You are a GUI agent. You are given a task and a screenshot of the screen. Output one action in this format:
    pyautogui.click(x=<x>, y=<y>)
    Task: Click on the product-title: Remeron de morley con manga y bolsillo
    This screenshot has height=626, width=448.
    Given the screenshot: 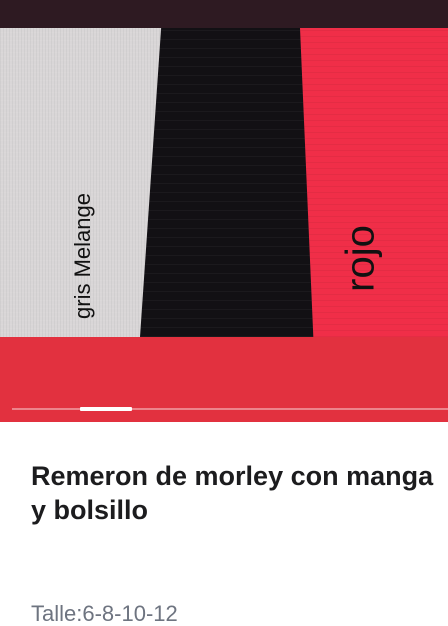 What is the action you would take?
    pyautogui.click(x=232, y=493)
    